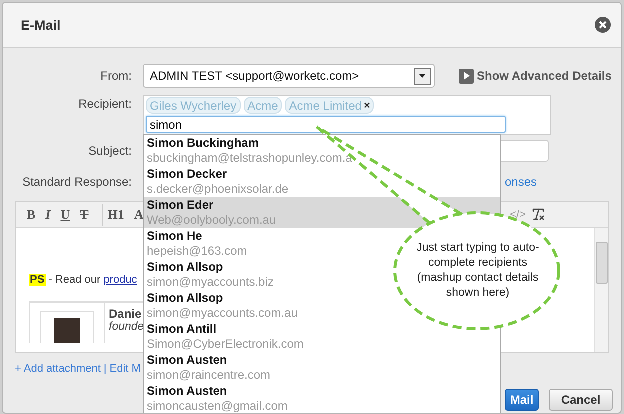 The height and width of the screenshot is (414, 624). What do you see at coordinates (222, 313) in the screenshot?
I see `contact-email: simon@myaccounts.com.au` at bounding box center [222, 313].